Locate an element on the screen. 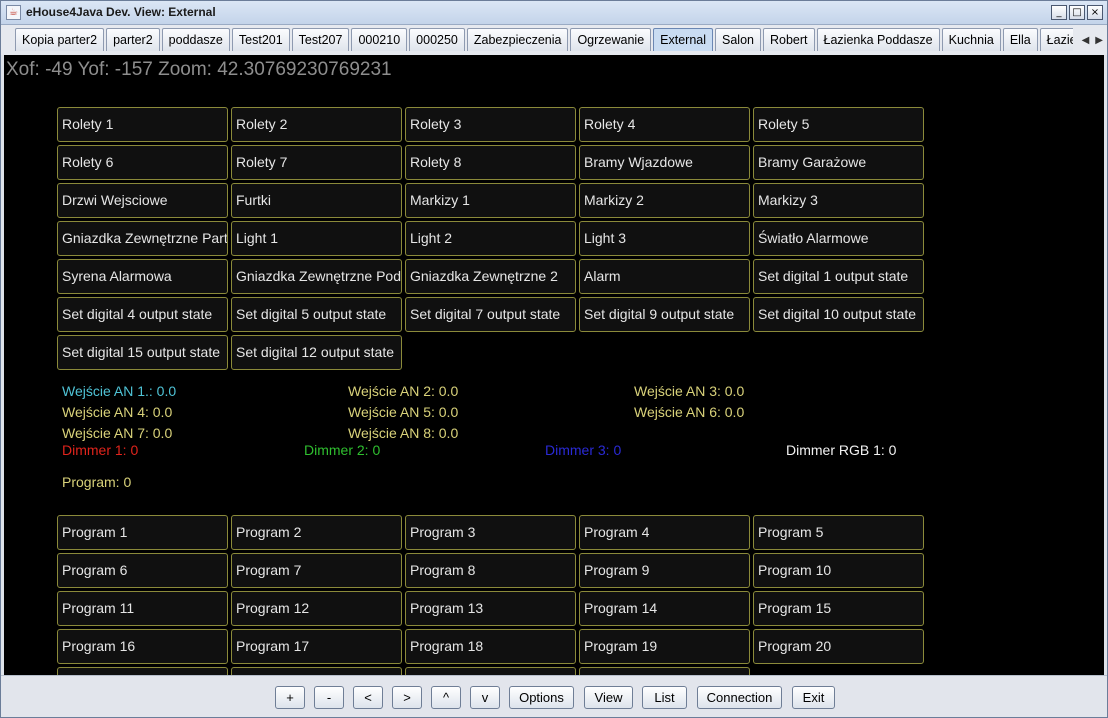  connection-button: Connection is located at coordinates (739, 697).